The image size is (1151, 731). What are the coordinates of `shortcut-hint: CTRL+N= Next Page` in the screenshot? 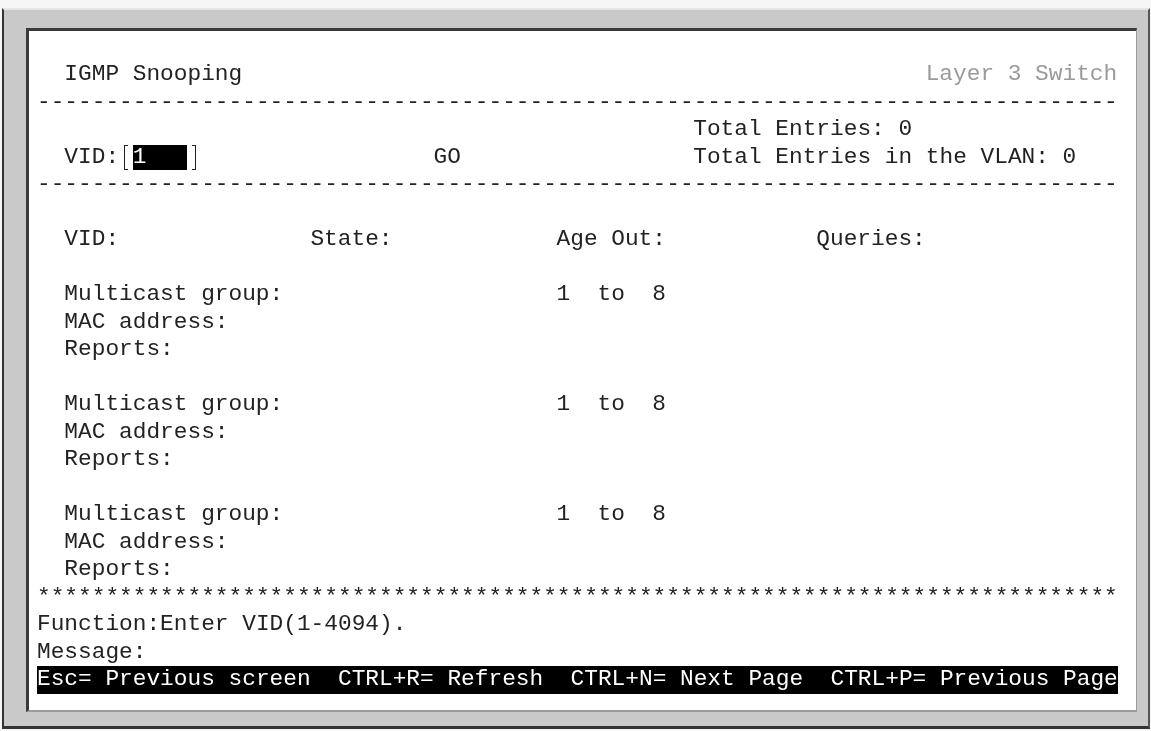 It's located at (687, 679).